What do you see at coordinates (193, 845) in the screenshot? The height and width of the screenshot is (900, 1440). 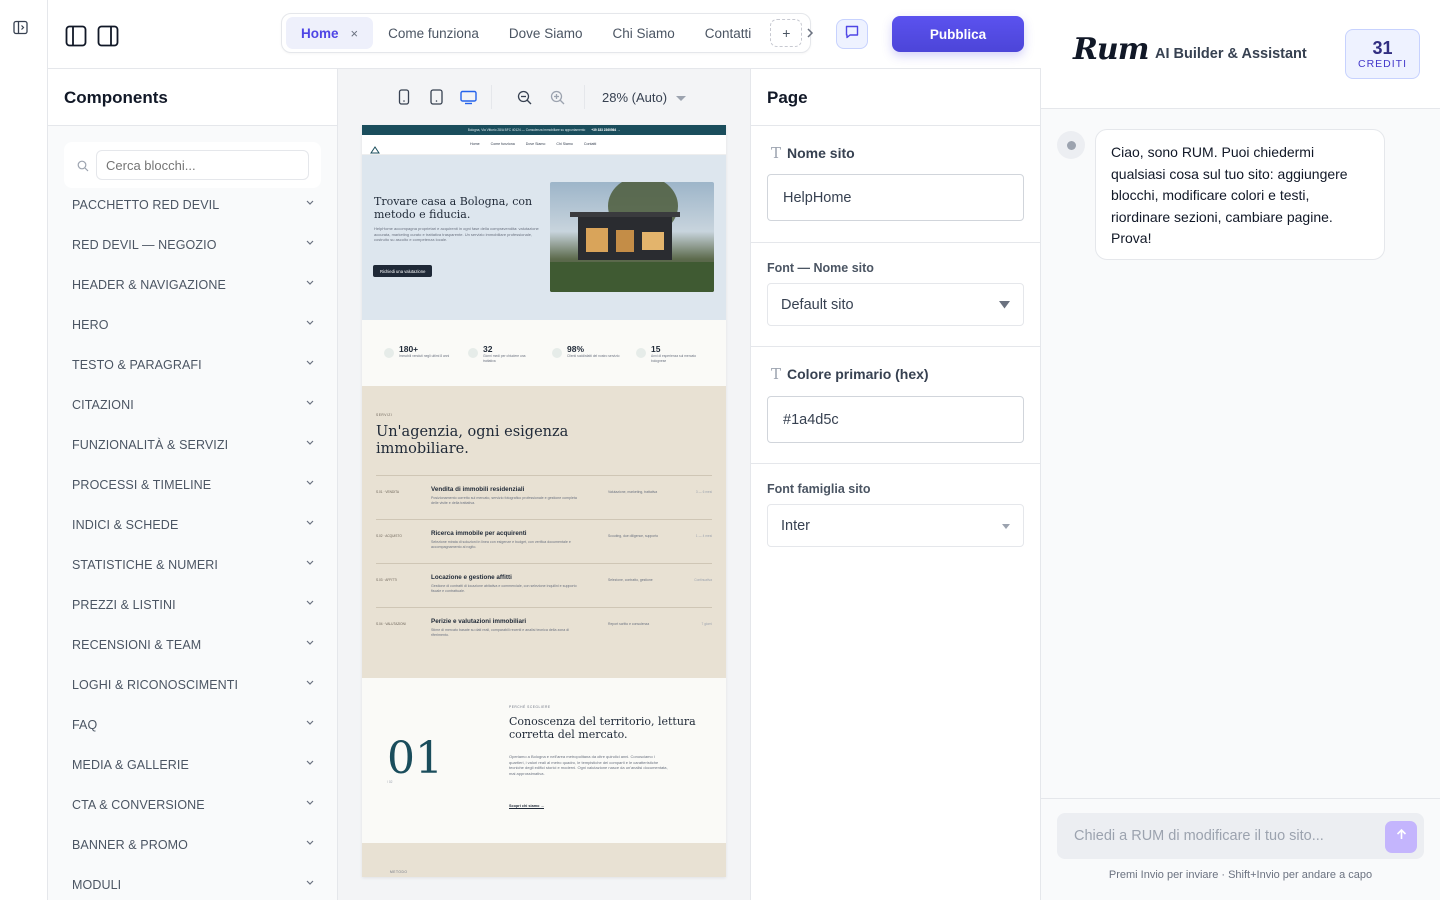 I see `category-item: BANNER & PROMO` at bounding box center [193, 845].